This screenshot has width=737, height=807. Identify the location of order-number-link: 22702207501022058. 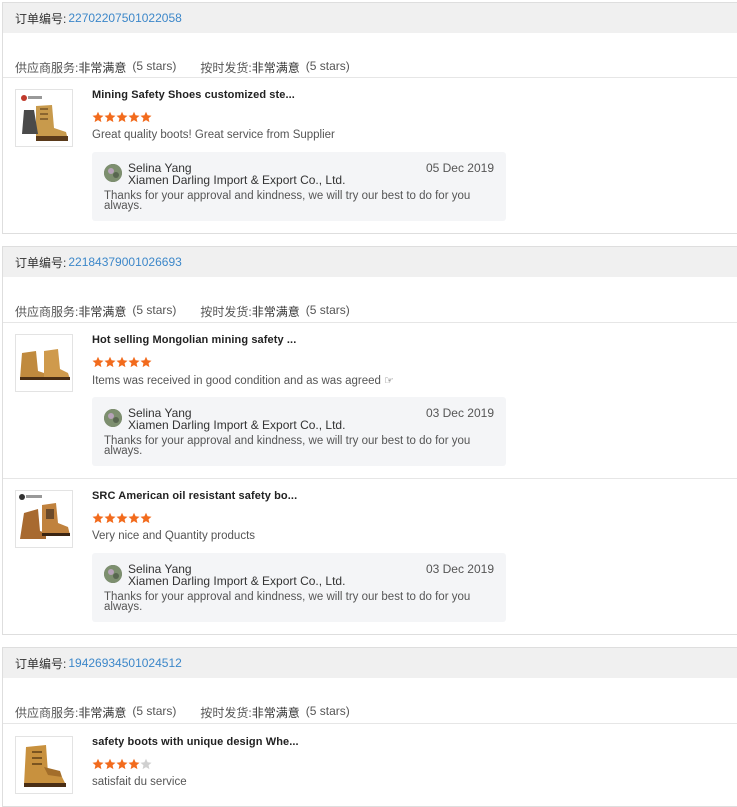
(124, 18).